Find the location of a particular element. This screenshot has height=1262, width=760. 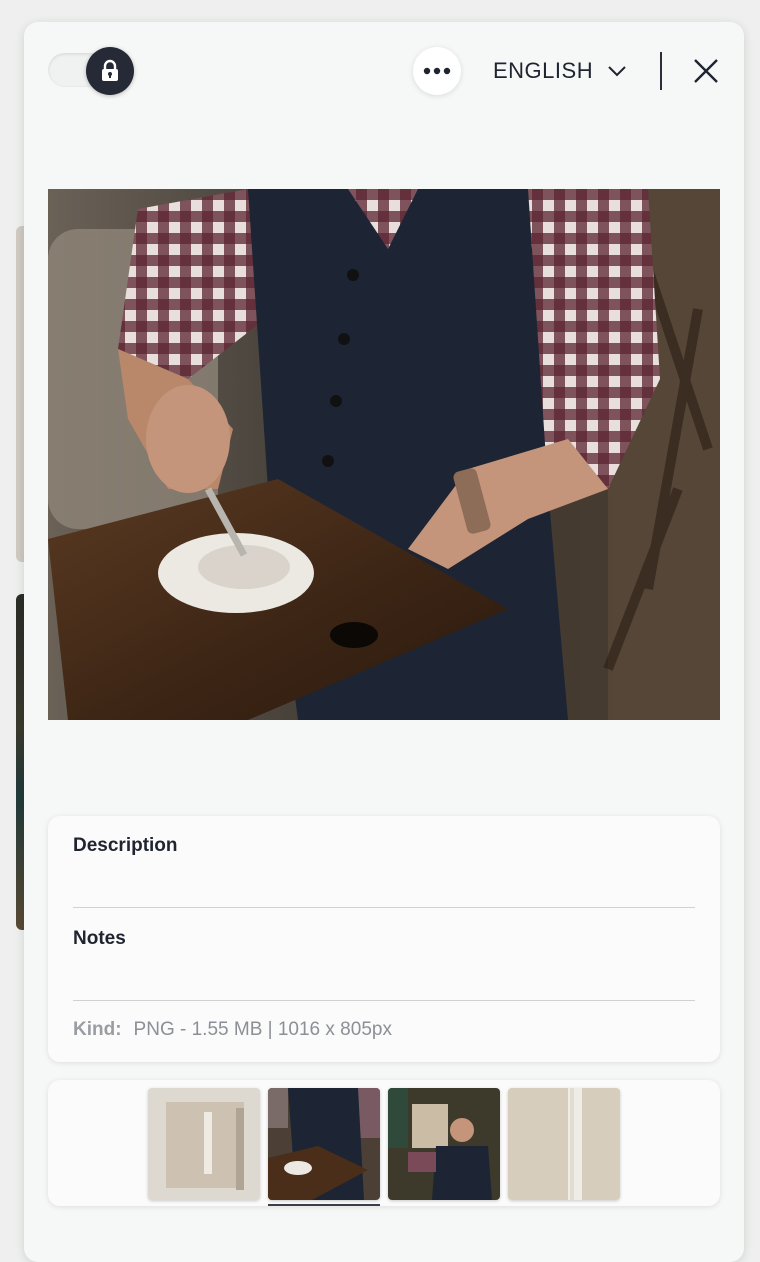

more-horizontal-icon is located at coordinates (437, 71).